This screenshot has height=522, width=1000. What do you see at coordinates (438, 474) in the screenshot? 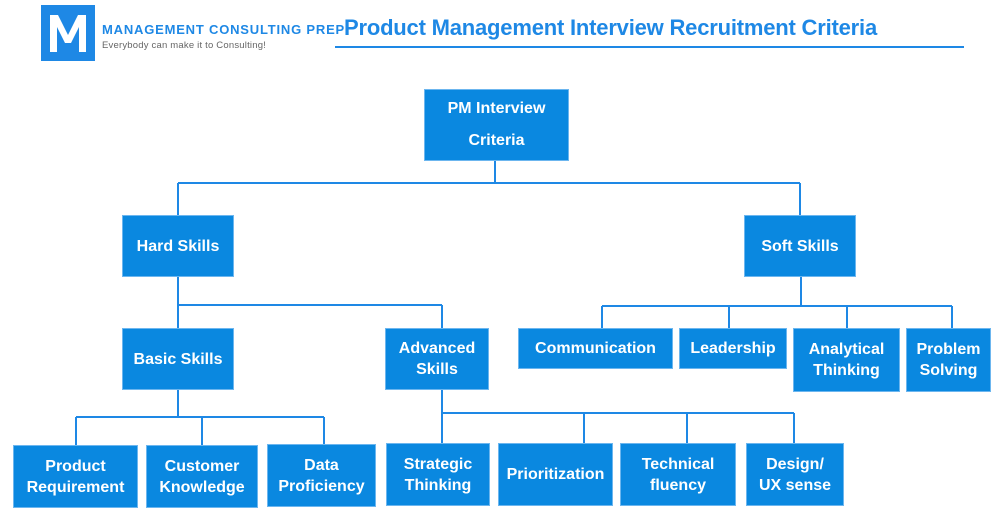
I see `node-strategic-thinking: Strategic Thinking` at bounding box center [438, 474].